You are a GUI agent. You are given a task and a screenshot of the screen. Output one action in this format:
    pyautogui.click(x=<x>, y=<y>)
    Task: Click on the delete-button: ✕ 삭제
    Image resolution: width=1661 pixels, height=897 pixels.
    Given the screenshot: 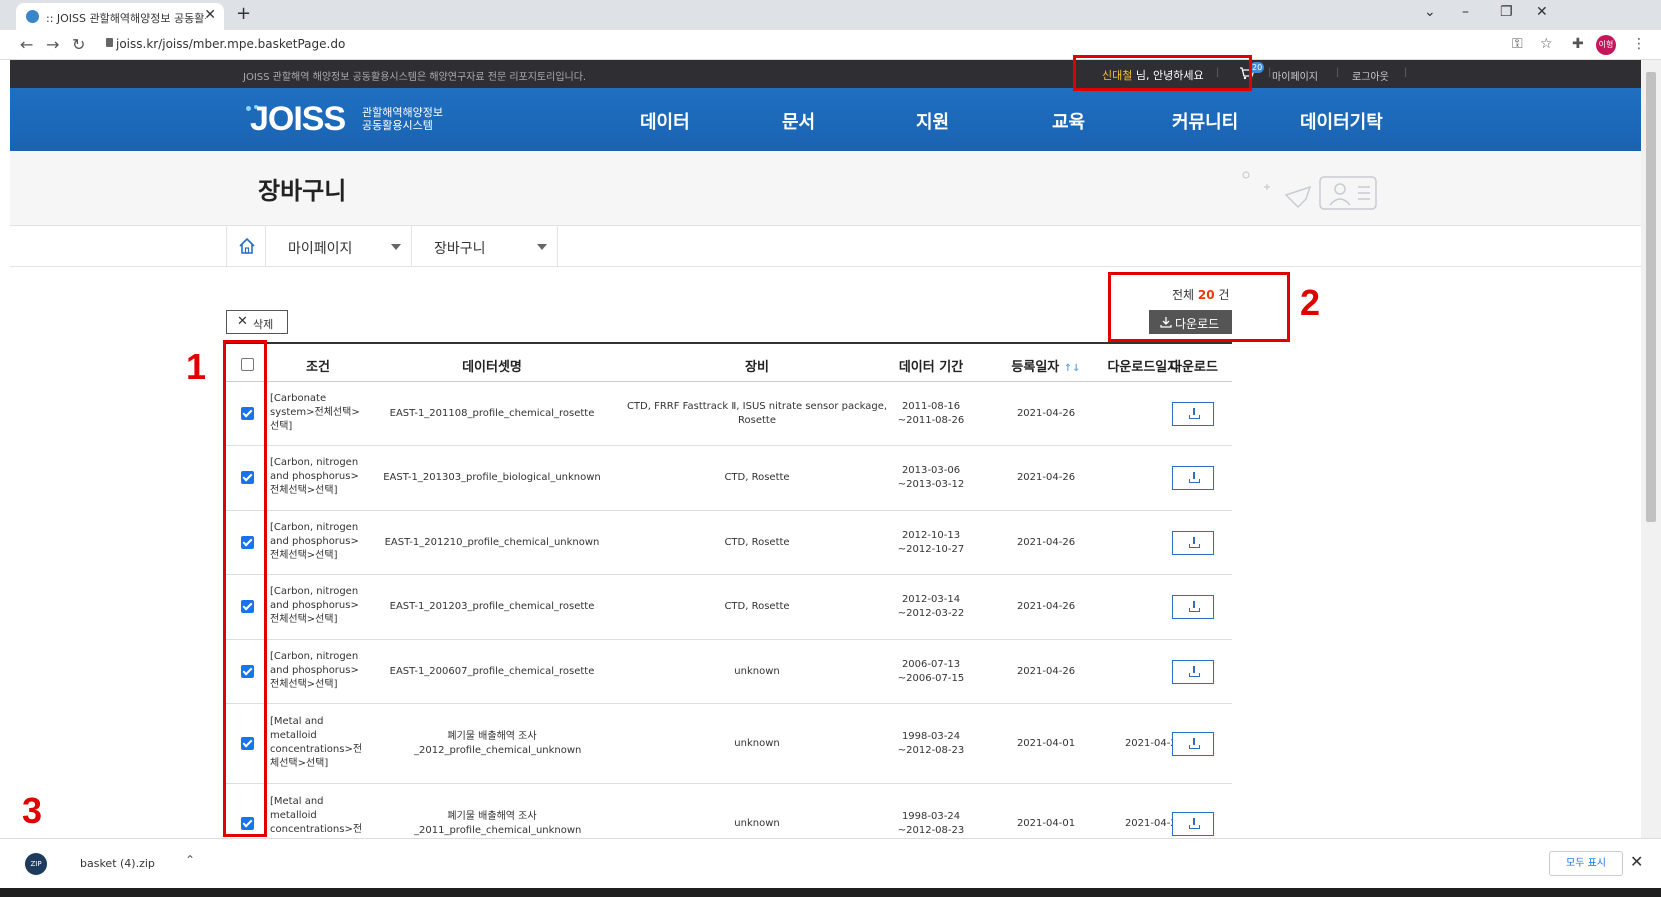 What is the action you would take?
    pyautogui.click(x=257, y=322)
    